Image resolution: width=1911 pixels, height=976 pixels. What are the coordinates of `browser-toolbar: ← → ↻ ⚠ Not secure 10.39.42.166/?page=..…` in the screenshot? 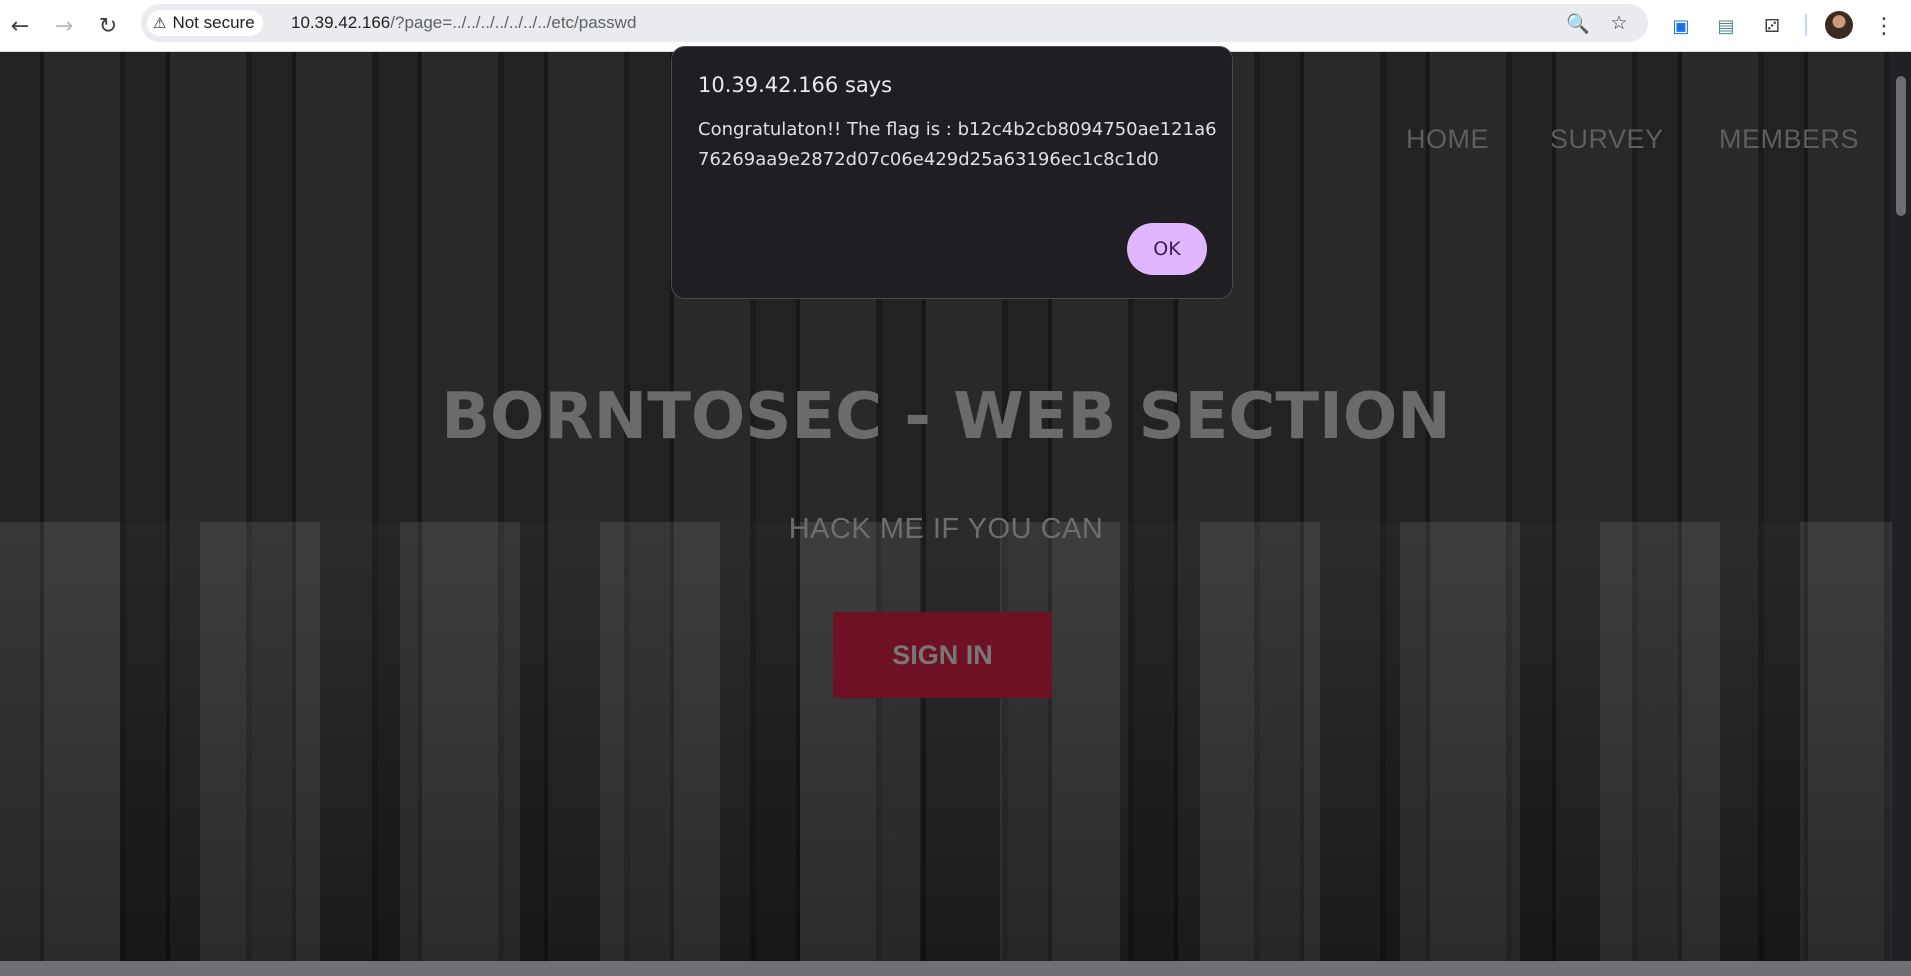 It's located at (955, 26).